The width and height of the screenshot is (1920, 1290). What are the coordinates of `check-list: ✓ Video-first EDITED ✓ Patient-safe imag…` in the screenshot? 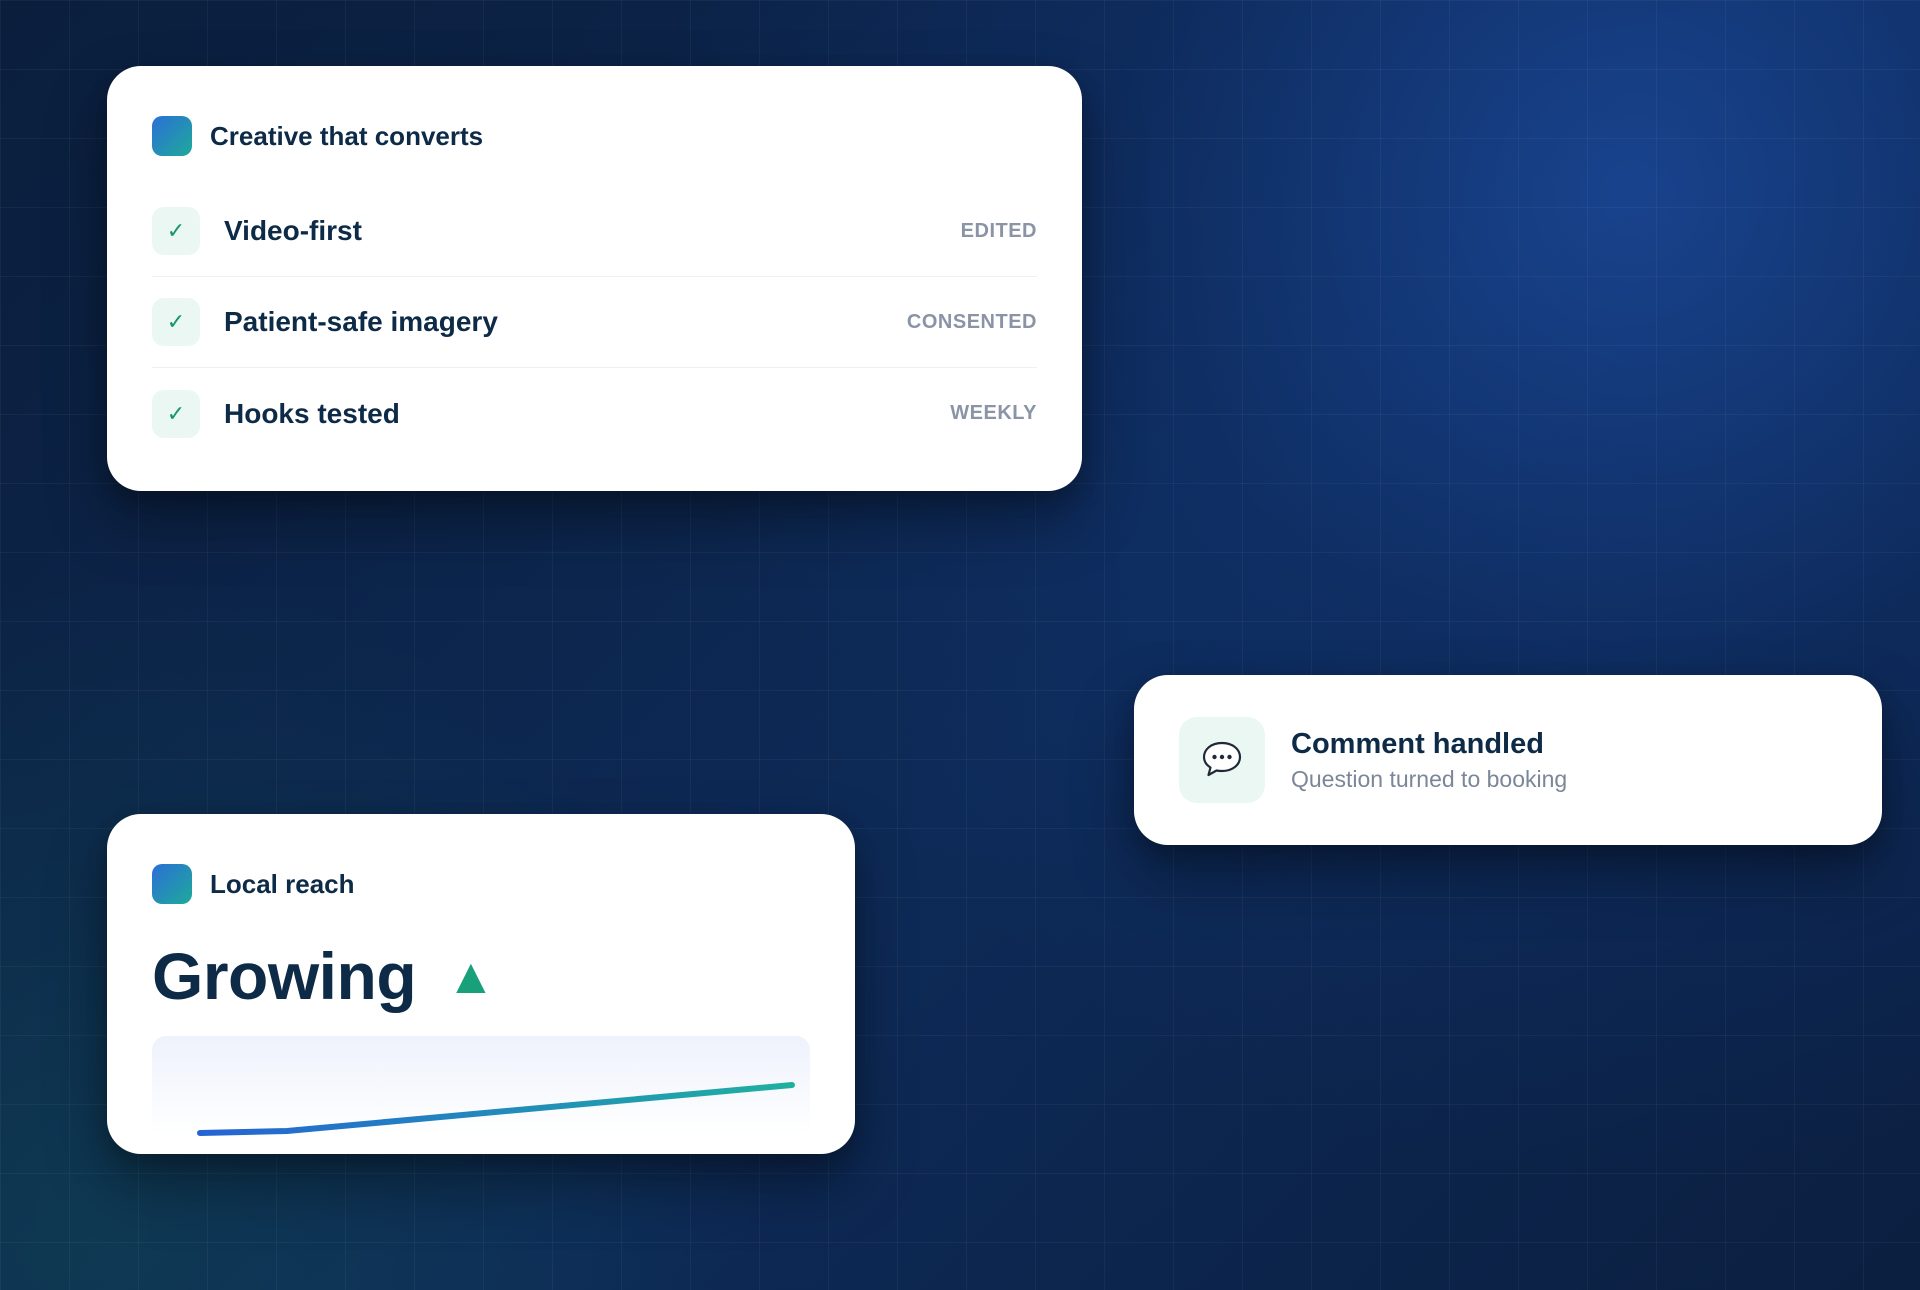 It's located at (594, 322).